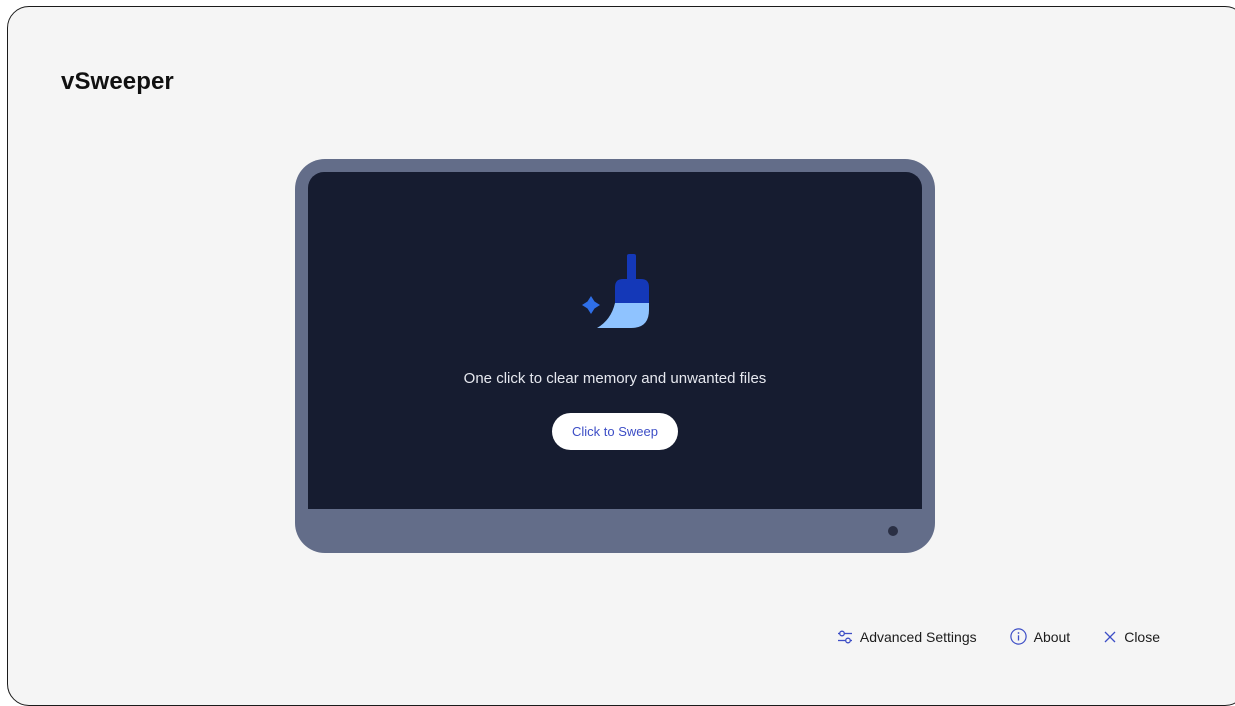 Image resolution: width=1235 pixels, height=706 pixels. What do you see at coordinates (1142, 636) in the screenshot?
I see `close-label: Close` at bounding box center [1142, 636].